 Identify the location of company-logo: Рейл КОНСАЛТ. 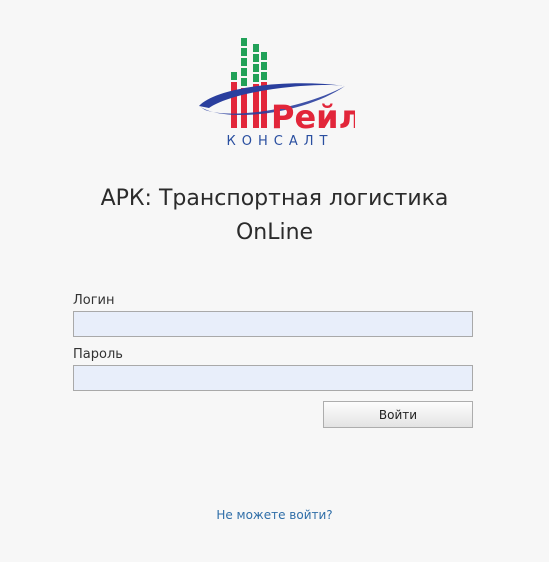
(275, 93).